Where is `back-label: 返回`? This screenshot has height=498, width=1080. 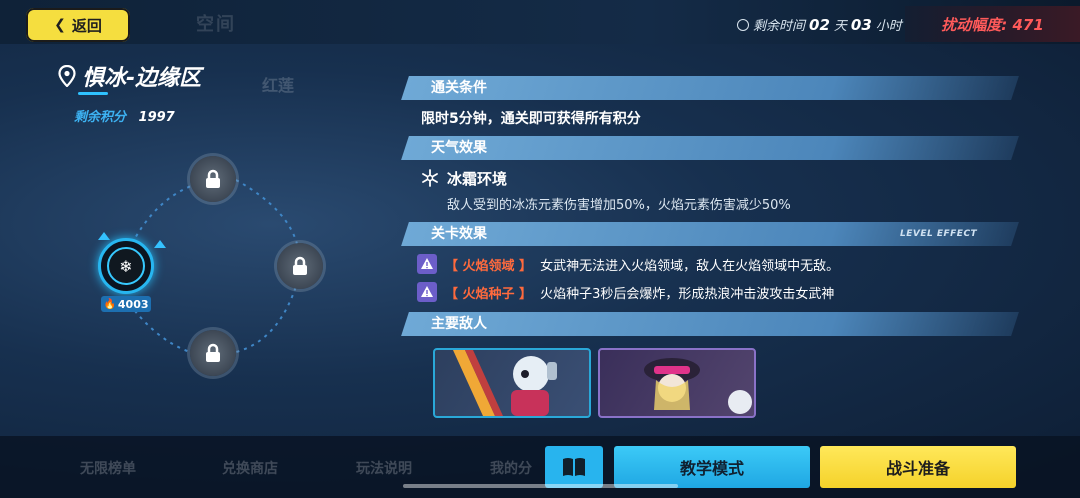
back-label: 返回 is located at coordinates (86, 25).